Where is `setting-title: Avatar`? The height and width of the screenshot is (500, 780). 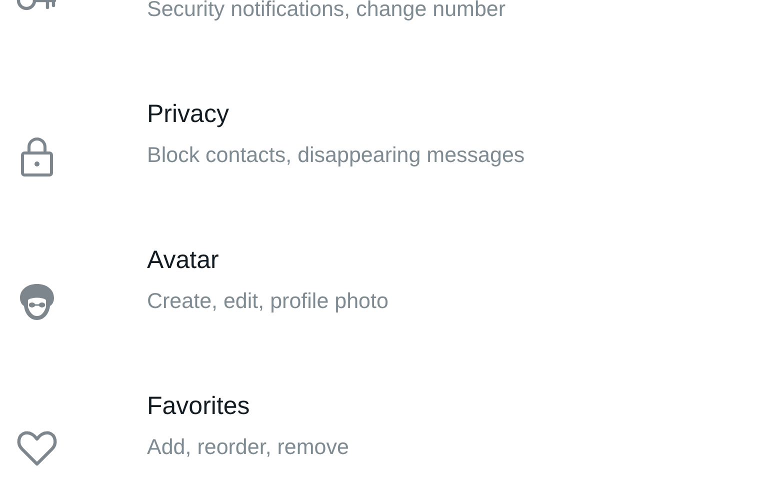 setting-title: Avatar is located at coordinates (183, 260).